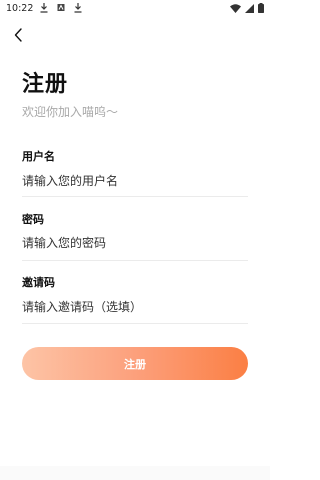  Describe the element at coordinates (135, 243) in the screenshot. I see `password-input` at that location.